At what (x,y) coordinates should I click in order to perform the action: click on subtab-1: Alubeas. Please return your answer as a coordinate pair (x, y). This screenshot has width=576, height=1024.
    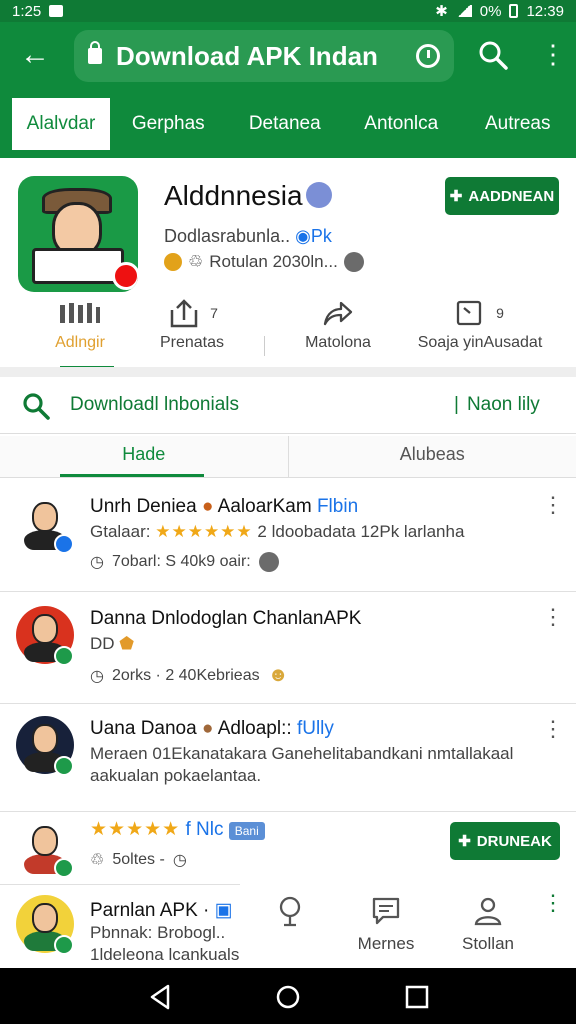
    Looking at the image, I should click on (431, 456).